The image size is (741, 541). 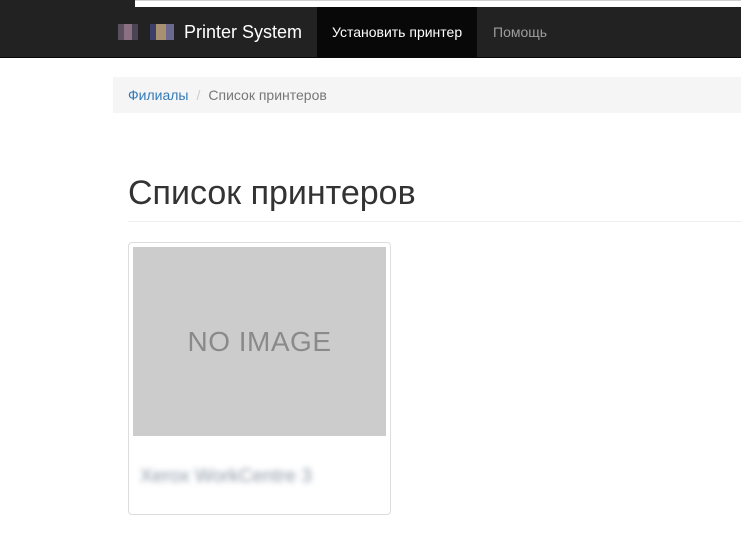 I want to click on window-top-line, so click(x=438, y=0).